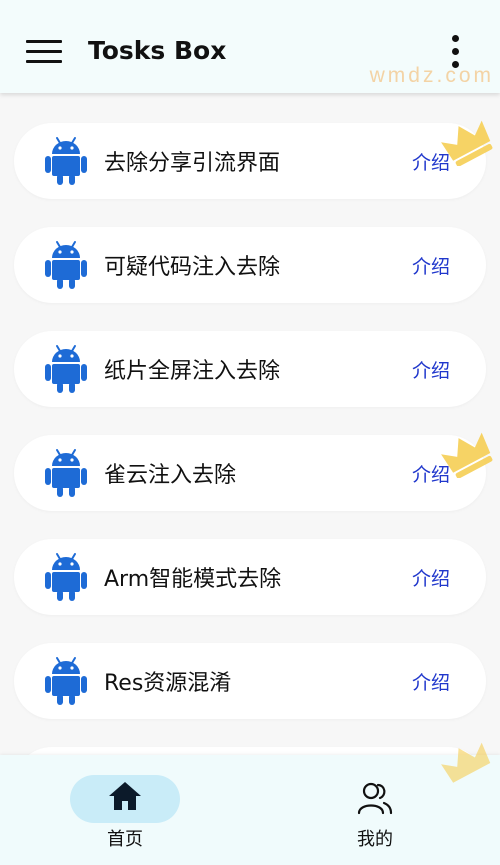 This screenshot has width=500, height=865. Describe the element at coordinates (125, 796) in the screenshot. I see `home-icon` at that location.